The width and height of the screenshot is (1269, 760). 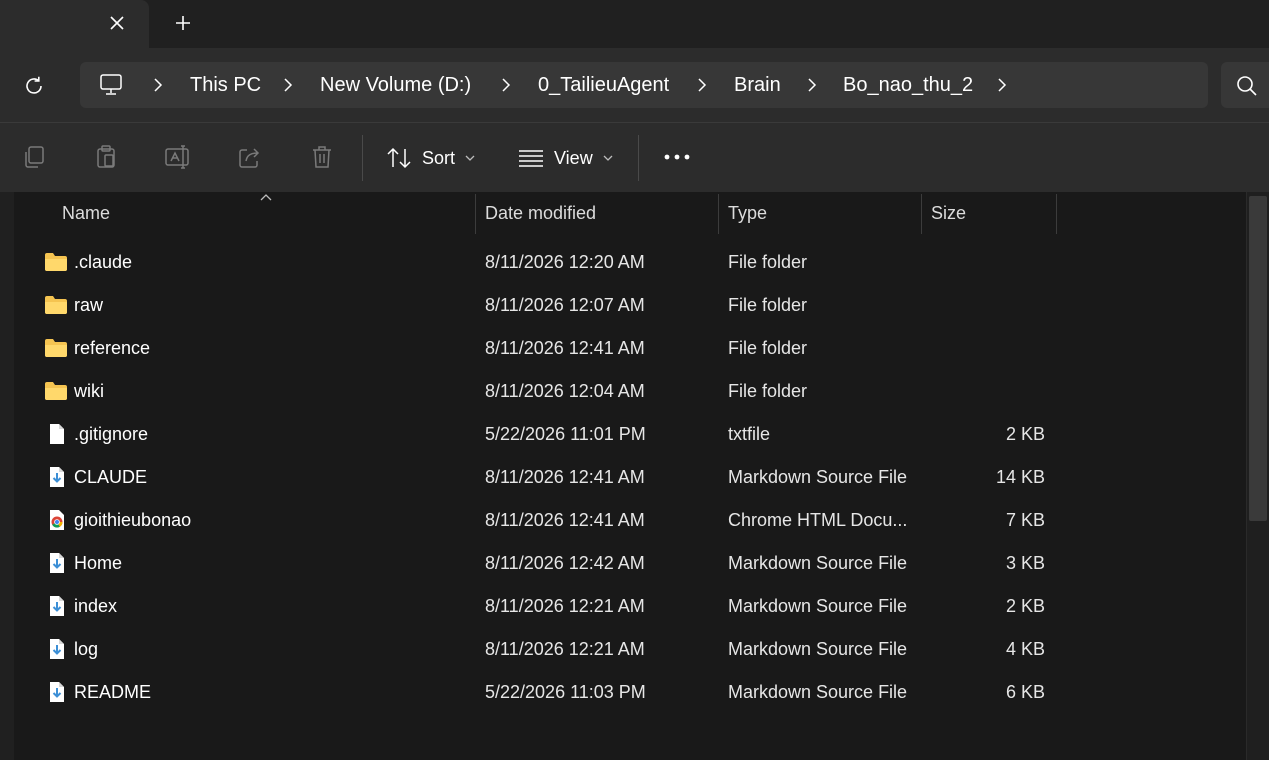 What do you see at coordinates (113, 692) in the screenshot?
I see `file-name: README` at bounding box center [113, 692].